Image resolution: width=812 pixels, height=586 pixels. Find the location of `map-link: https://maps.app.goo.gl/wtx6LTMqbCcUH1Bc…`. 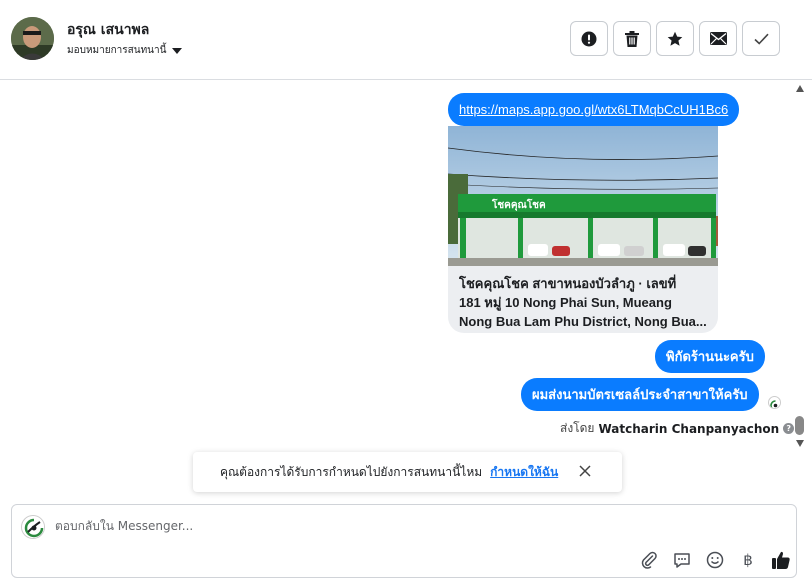

map-link: https://maps.app.goo.gl/wtx6LTMqbCcUH1Bc… is located at coordinates (593, 109).